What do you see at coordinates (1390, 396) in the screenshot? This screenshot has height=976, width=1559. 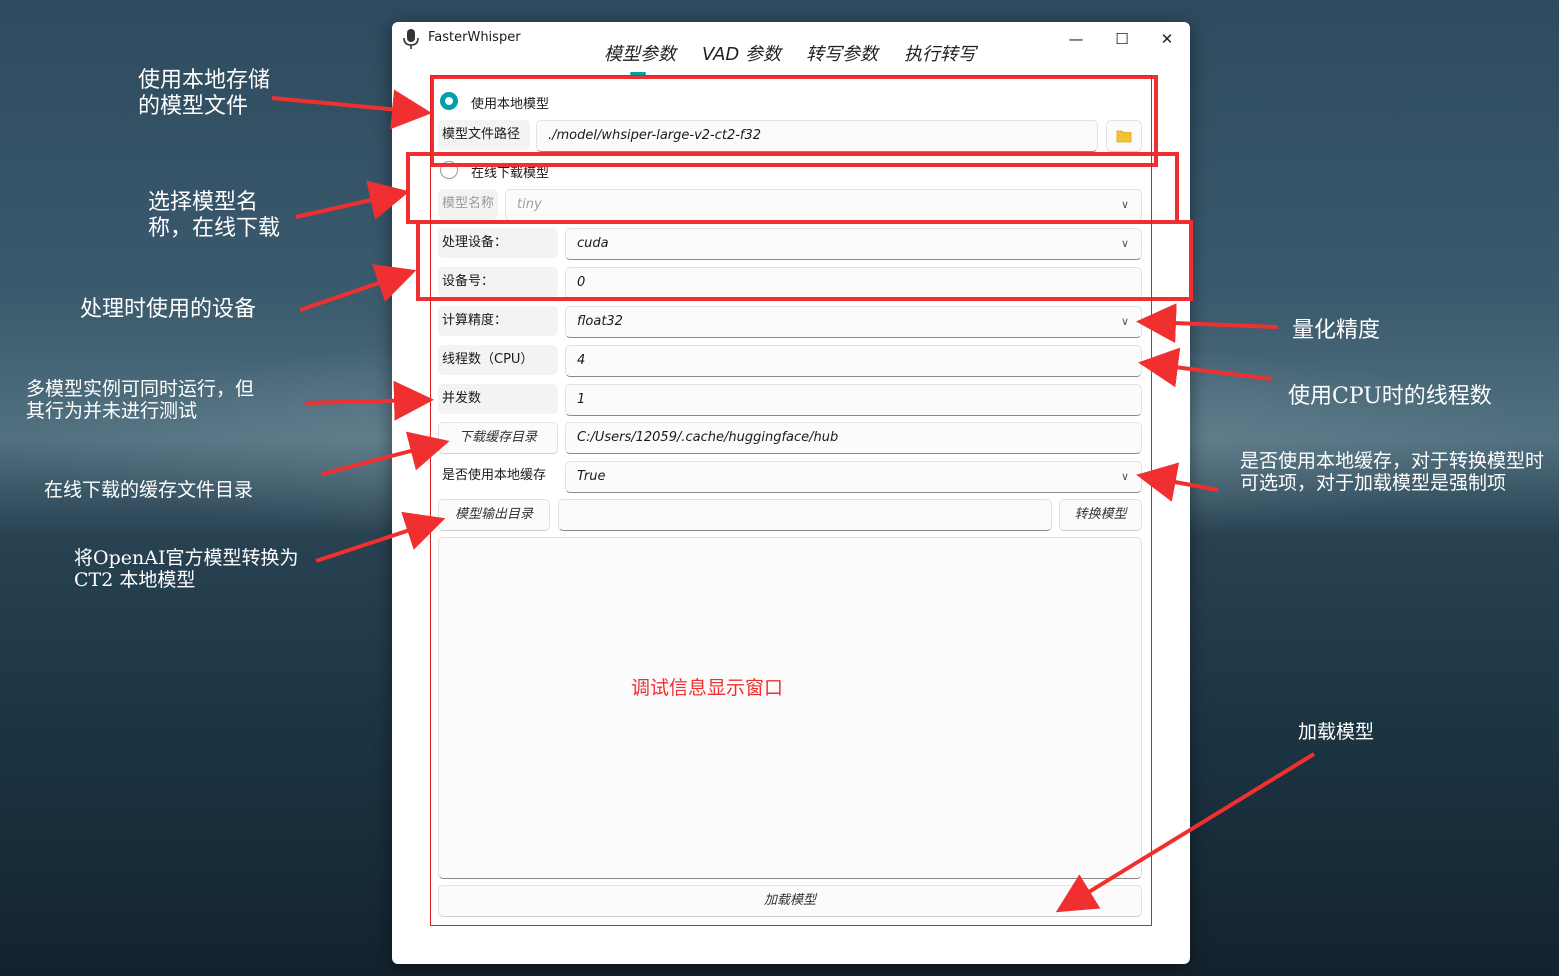 I see `annotation-threads: 使用CPU时的线程数` at bounding box center [1390, 396].